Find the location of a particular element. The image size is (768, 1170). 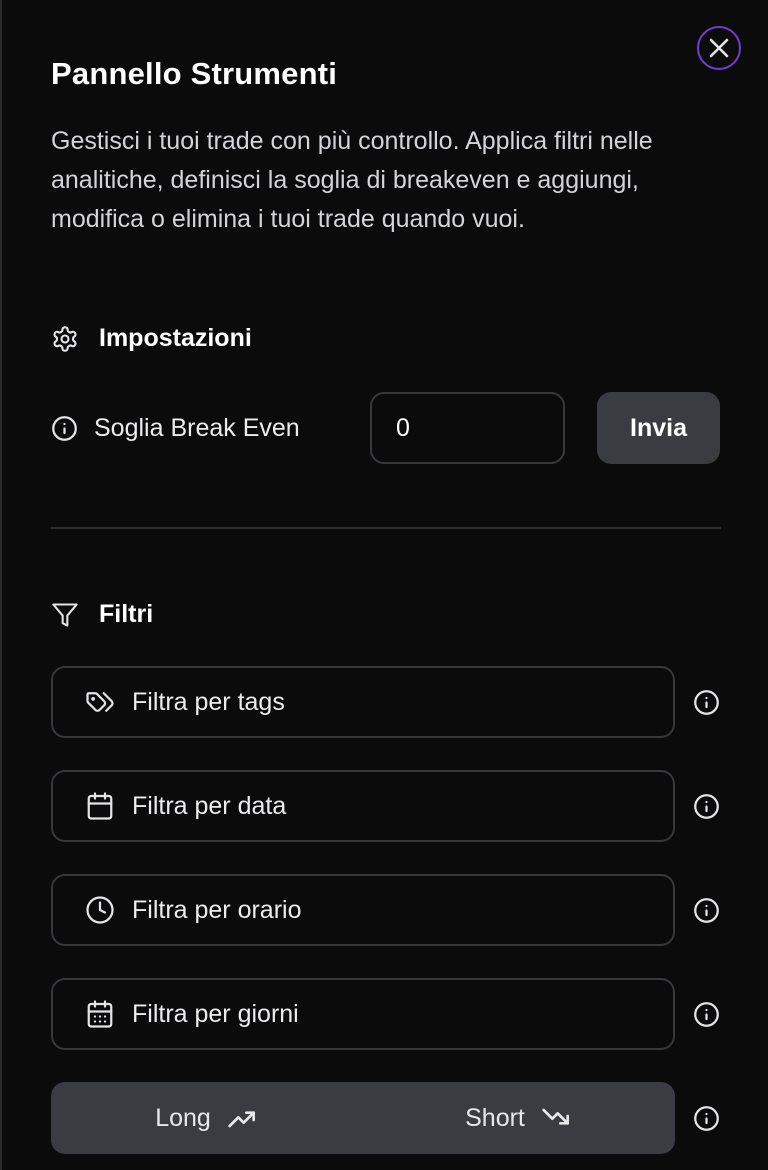

filter-time-info-button is located at coordinates (706, 910).